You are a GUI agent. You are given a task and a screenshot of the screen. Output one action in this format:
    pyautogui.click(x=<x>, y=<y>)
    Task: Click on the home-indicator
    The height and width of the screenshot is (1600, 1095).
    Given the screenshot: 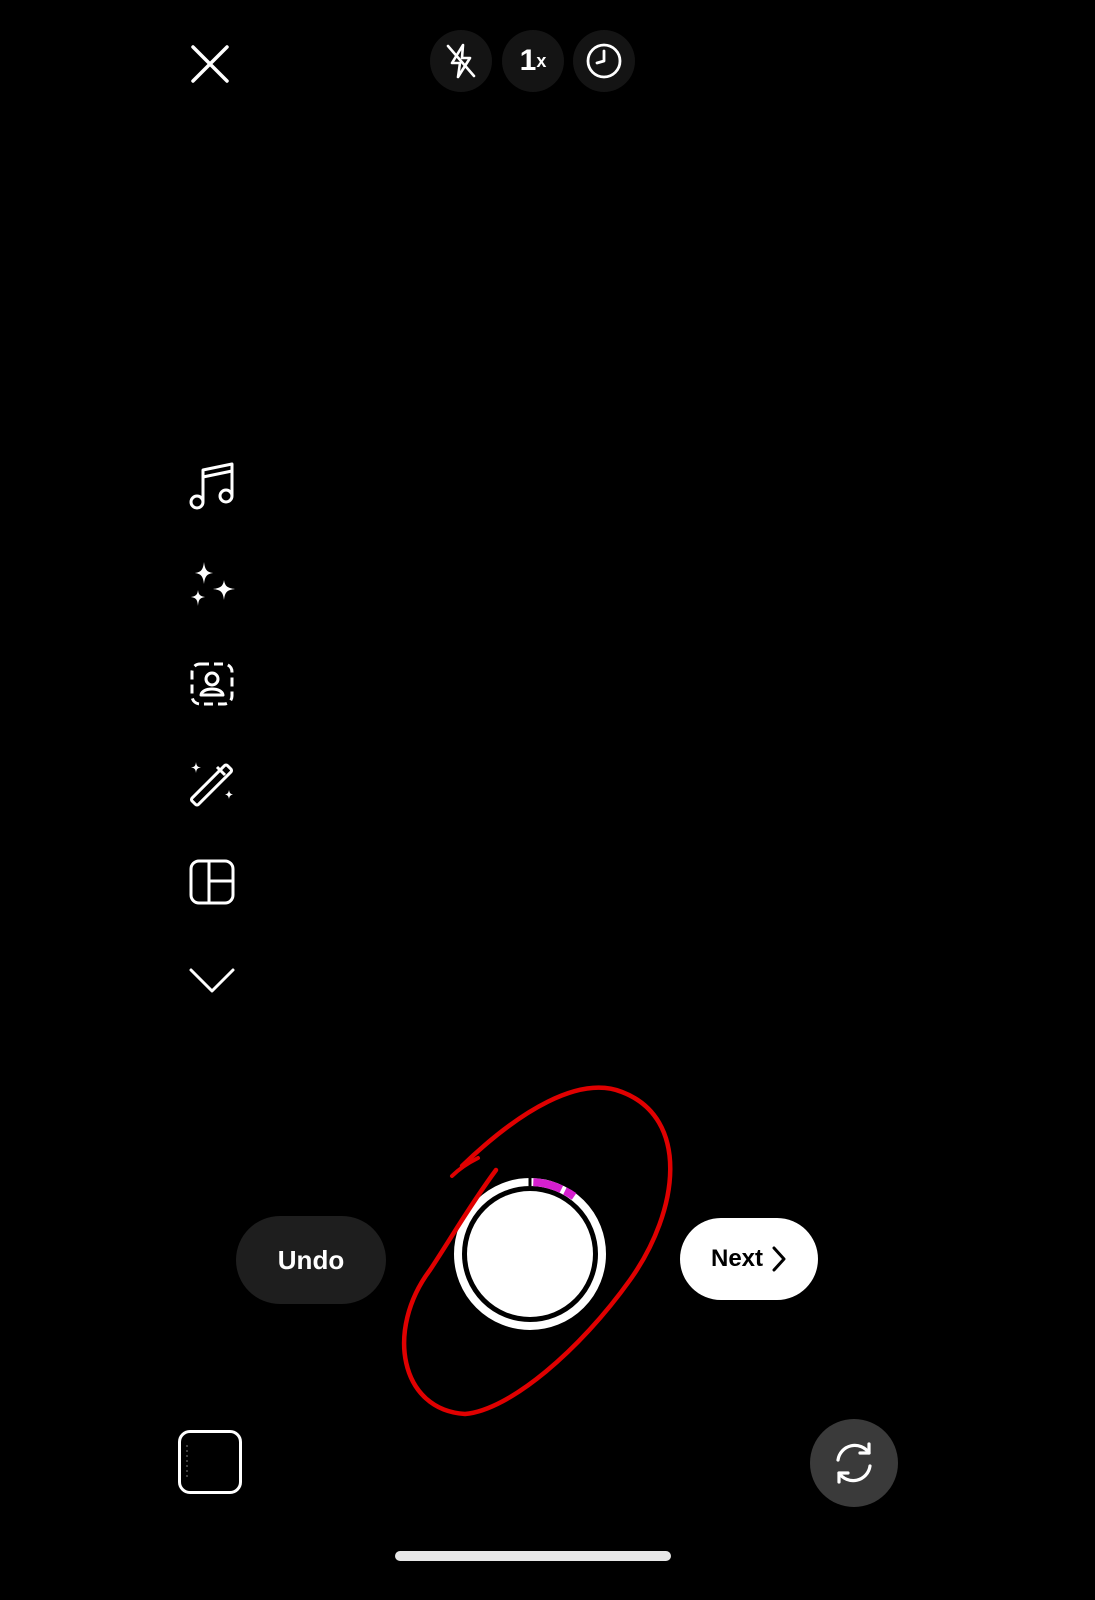 What is the action you would take?
    pyautogui.click(x=533, y=1556)
    